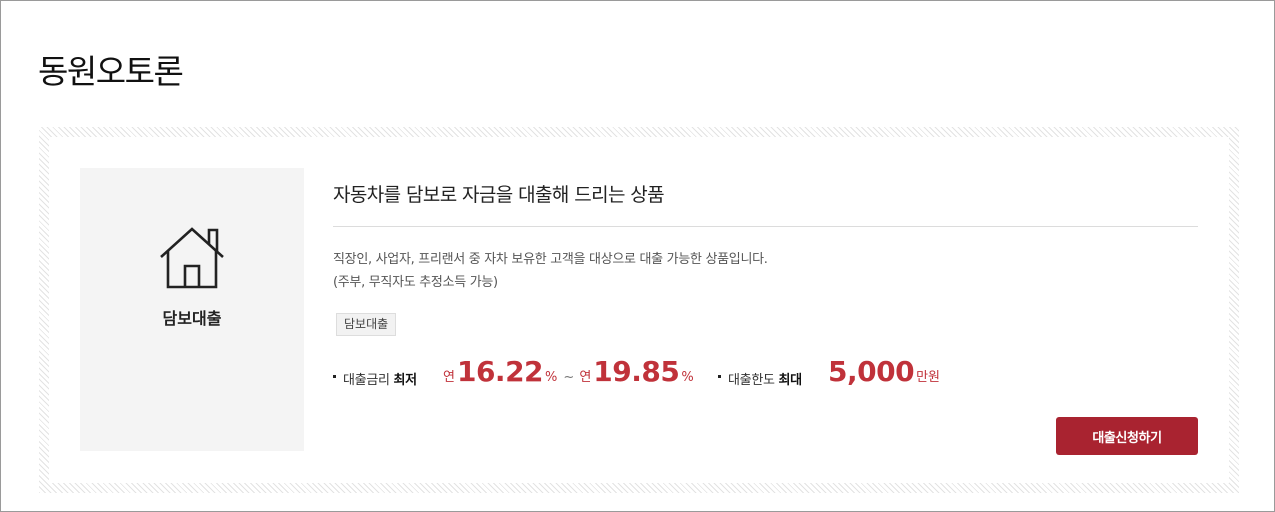  I want to click on rate-values: 연 16.22 % ~ 연 19.85 %, so click(568, 371).